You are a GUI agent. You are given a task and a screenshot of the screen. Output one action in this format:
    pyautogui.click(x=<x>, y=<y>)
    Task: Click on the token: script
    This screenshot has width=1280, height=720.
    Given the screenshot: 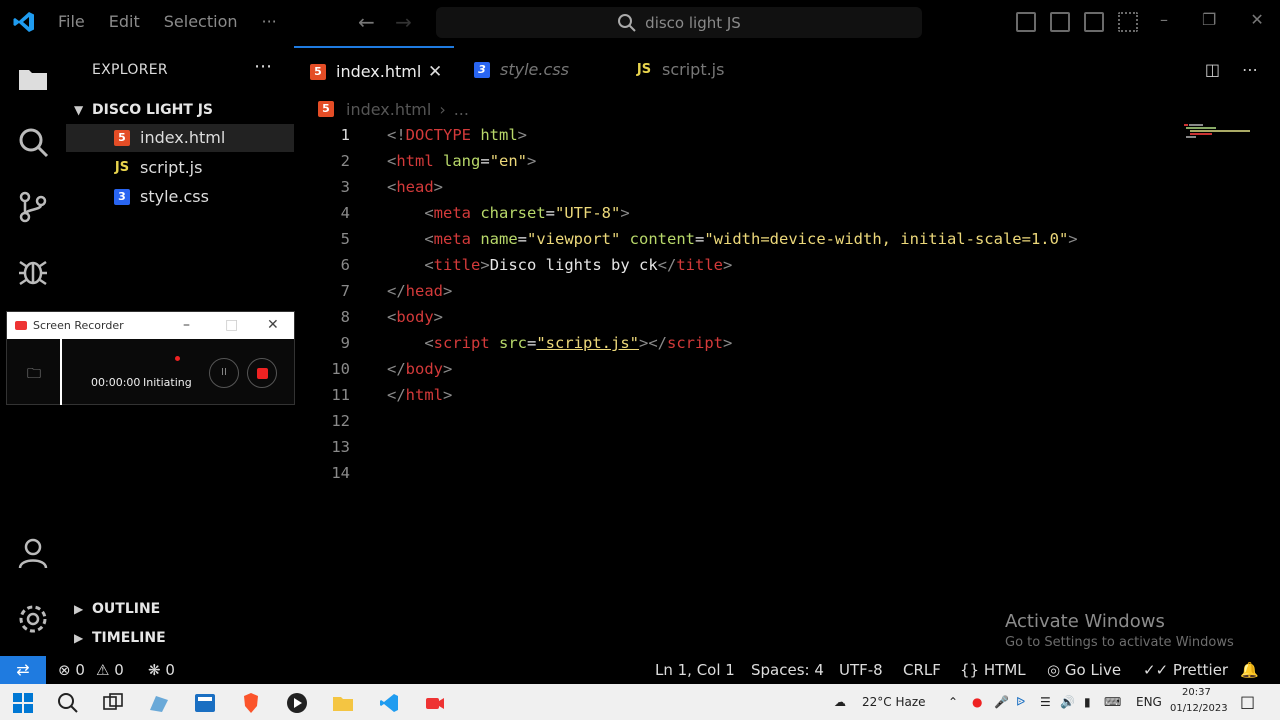 What is the action you would take?
    pyautogui.click(x=695, y=343)
    